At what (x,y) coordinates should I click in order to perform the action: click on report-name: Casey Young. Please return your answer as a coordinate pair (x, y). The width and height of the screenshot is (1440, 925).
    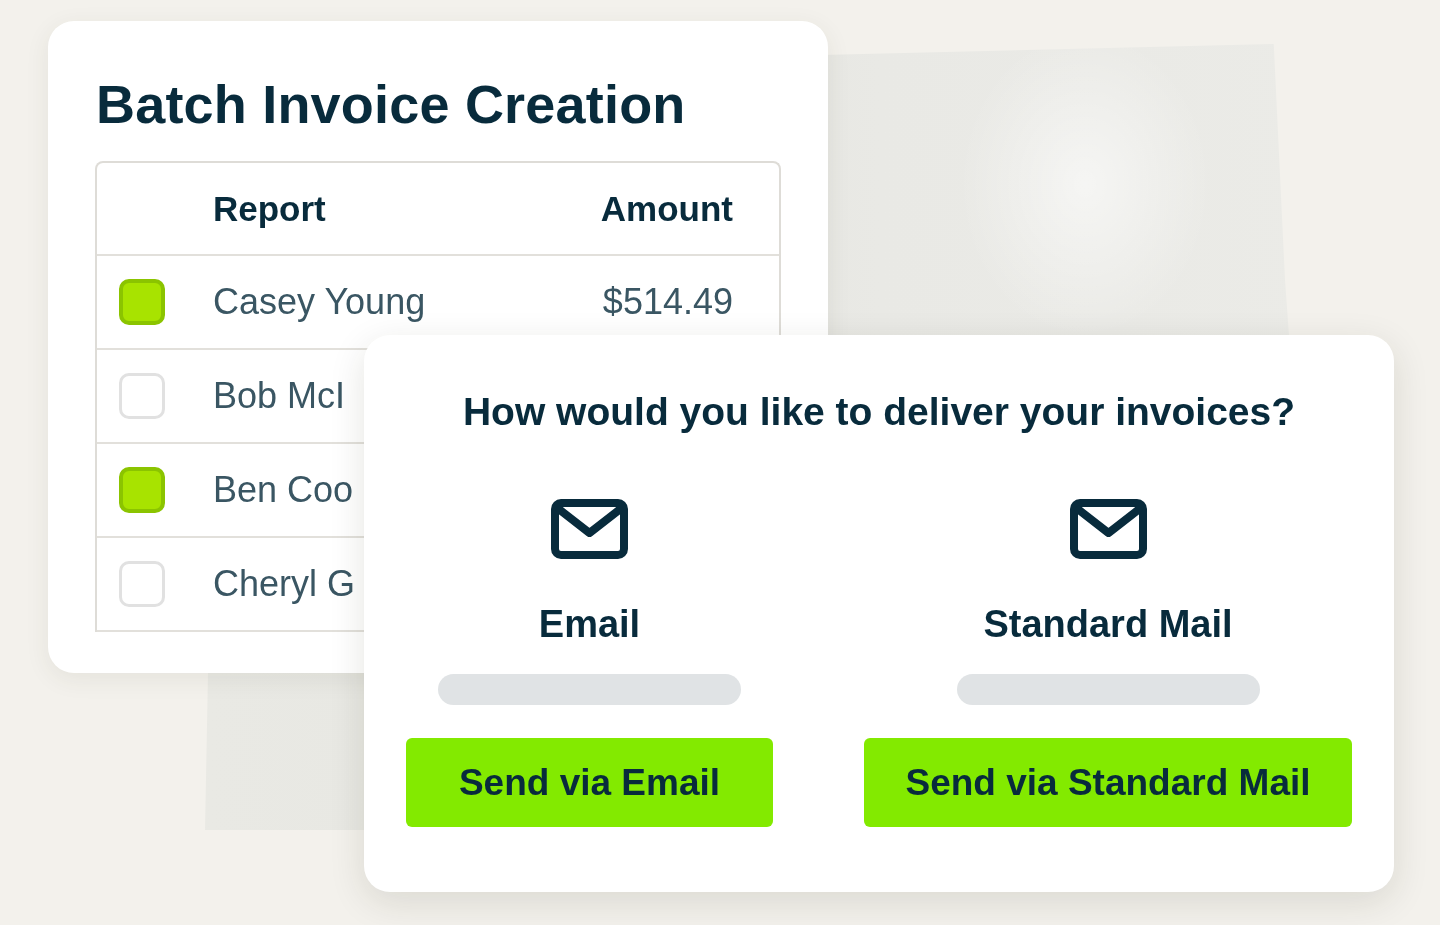
    Looking at the image, I should click on (319, 302).